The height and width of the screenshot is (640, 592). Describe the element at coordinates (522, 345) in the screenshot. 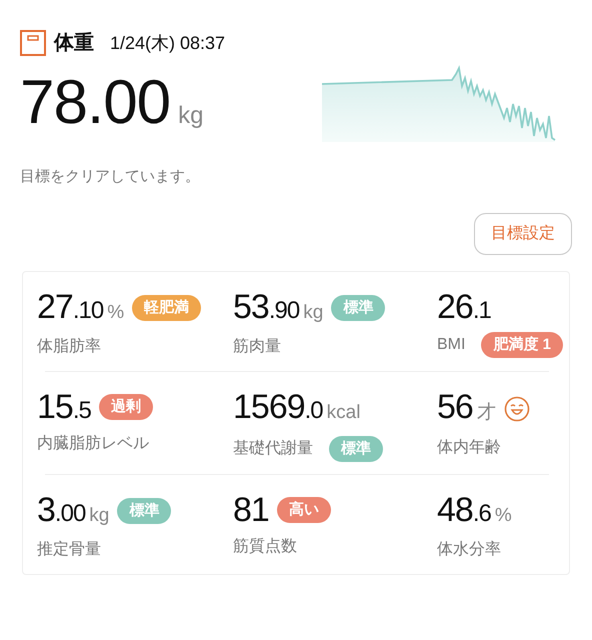

I see `status-badge: 肥満度 1` at that location.